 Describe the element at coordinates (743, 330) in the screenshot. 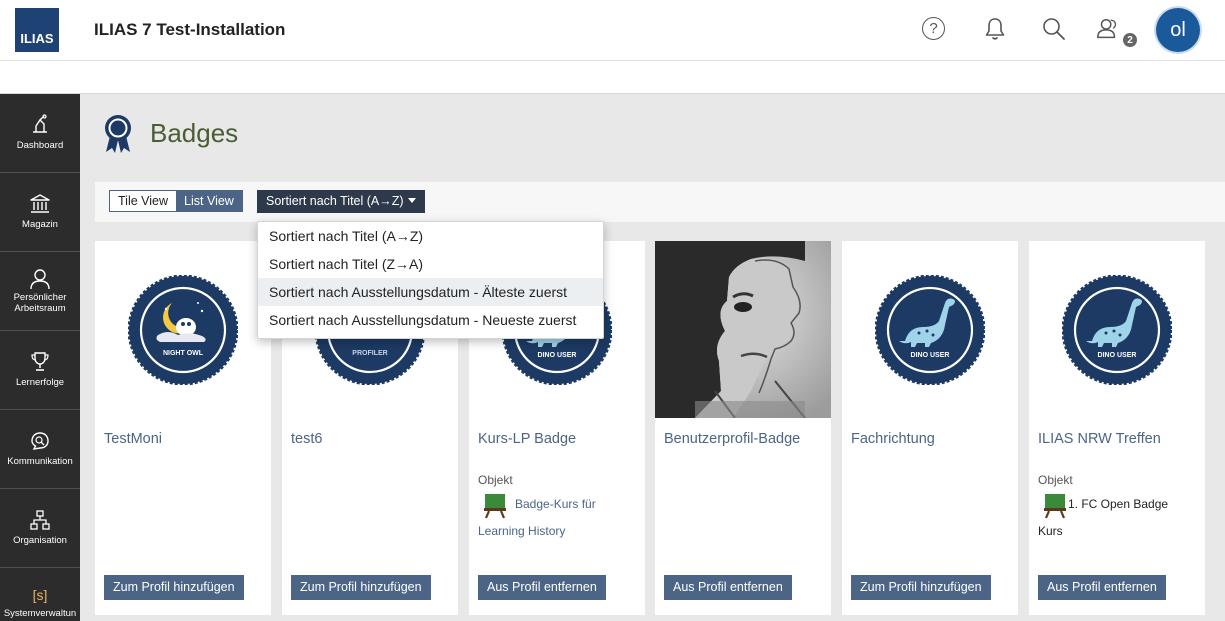

I see `badge-image-photo` at that location.